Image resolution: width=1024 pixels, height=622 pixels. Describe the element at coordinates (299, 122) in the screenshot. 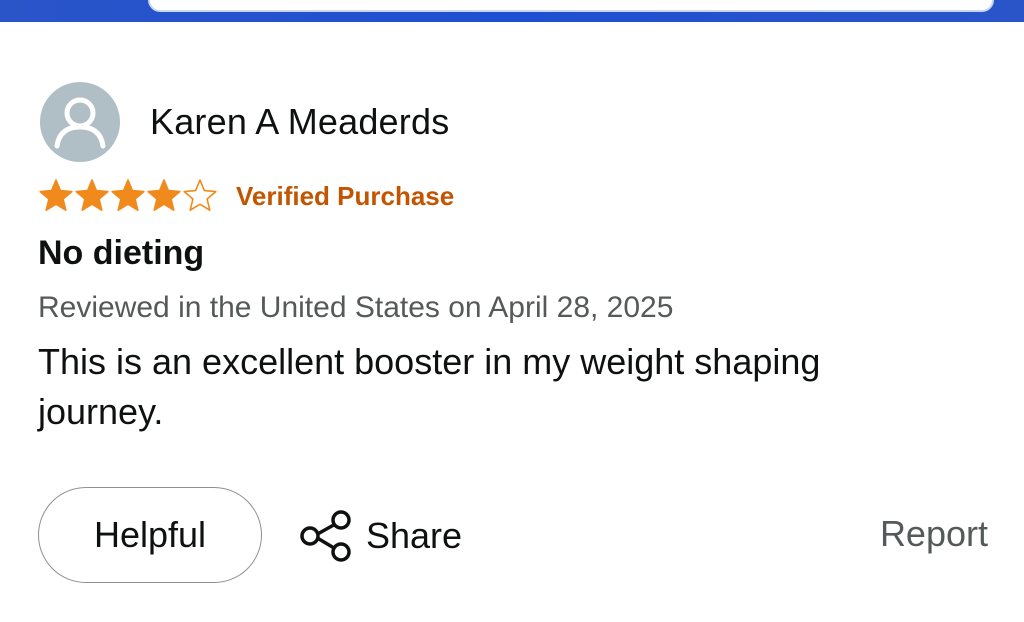

I see `reviewer-name: Karen A Meaderds` at that location.